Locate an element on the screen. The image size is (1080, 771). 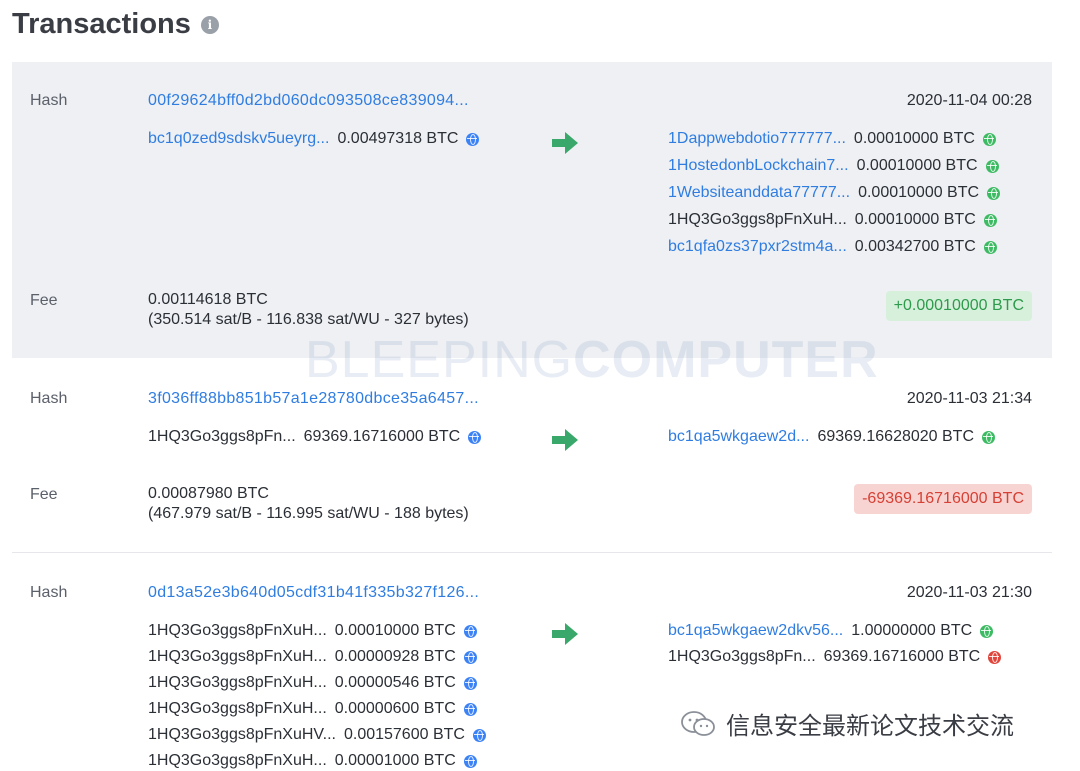
output-row: 1HostedonbLockchain7... 0.00010000 BTC is located at coordinates (833, 166).